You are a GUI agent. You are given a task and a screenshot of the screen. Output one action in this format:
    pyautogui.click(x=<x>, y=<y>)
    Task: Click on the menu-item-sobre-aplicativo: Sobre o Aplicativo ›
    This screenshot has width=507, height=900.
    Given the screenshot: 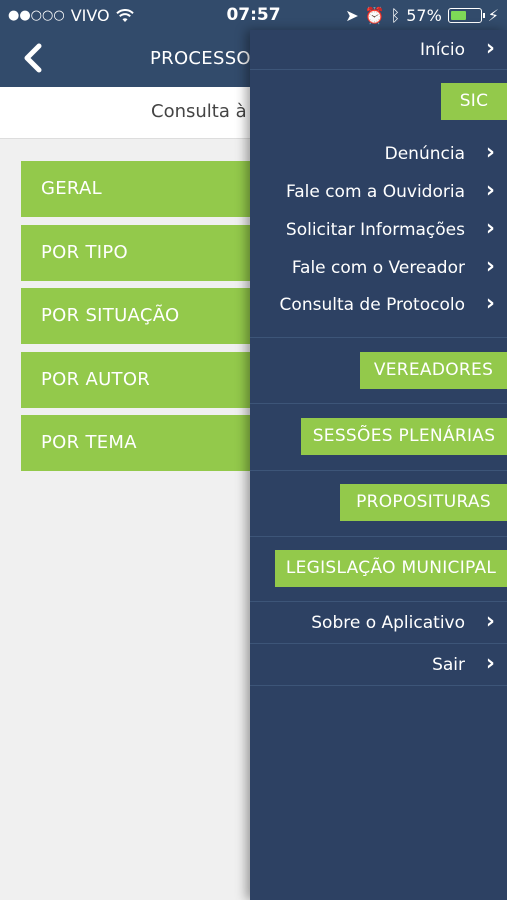 What is the action you would take?
    pyautogui.click(x=378, y=623)
    